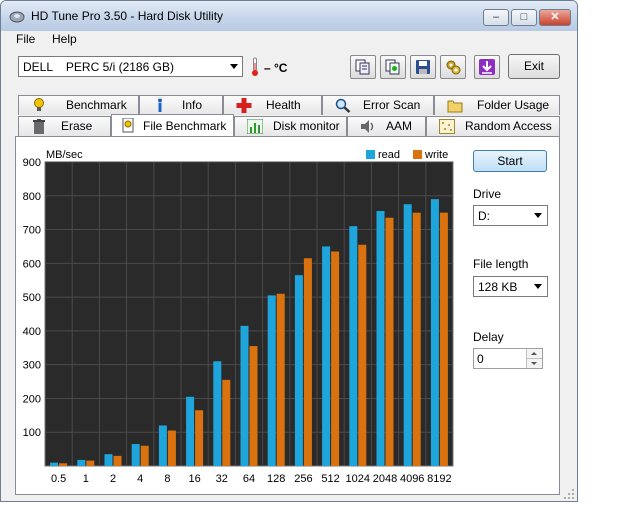 Image resolution: width=640 pixels, height=512 pixels. Describe the element at coordinates (290, 126) in the screenshot. I see `tab-disk-monitor: Disk monitor` at that location.